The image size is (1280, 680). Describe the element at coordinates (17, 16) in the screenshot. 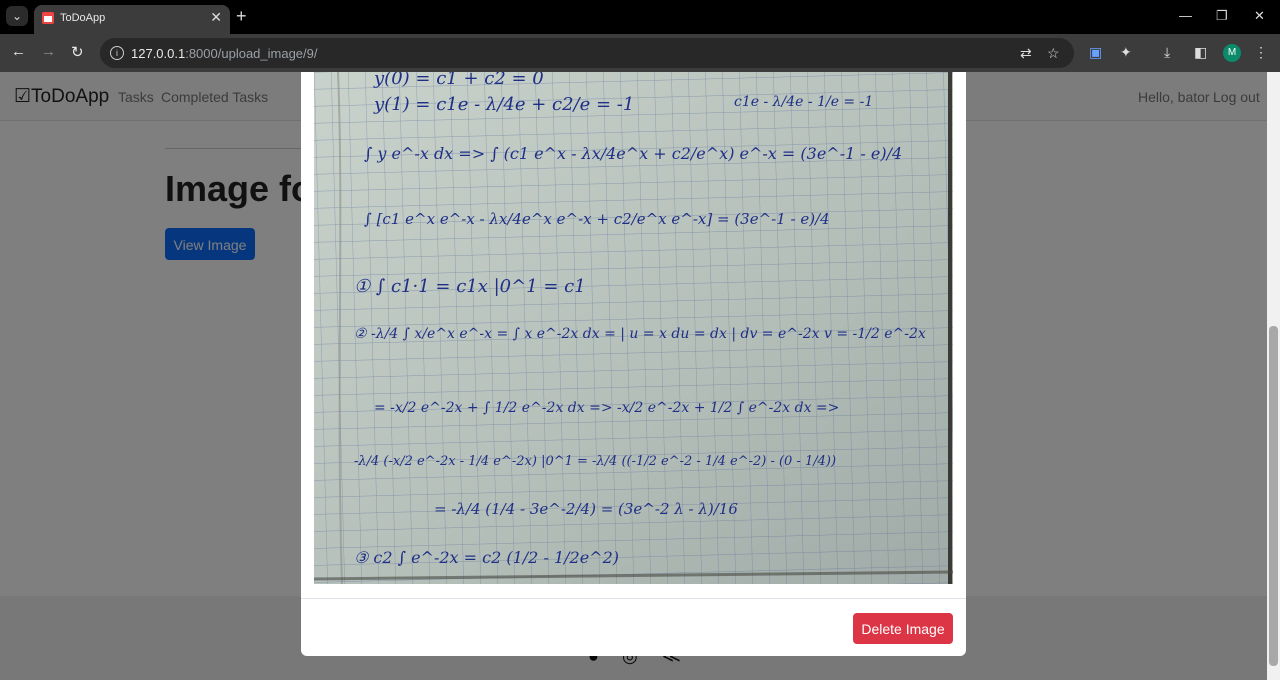

I see `tab-search-icon: ⌄` at that location.